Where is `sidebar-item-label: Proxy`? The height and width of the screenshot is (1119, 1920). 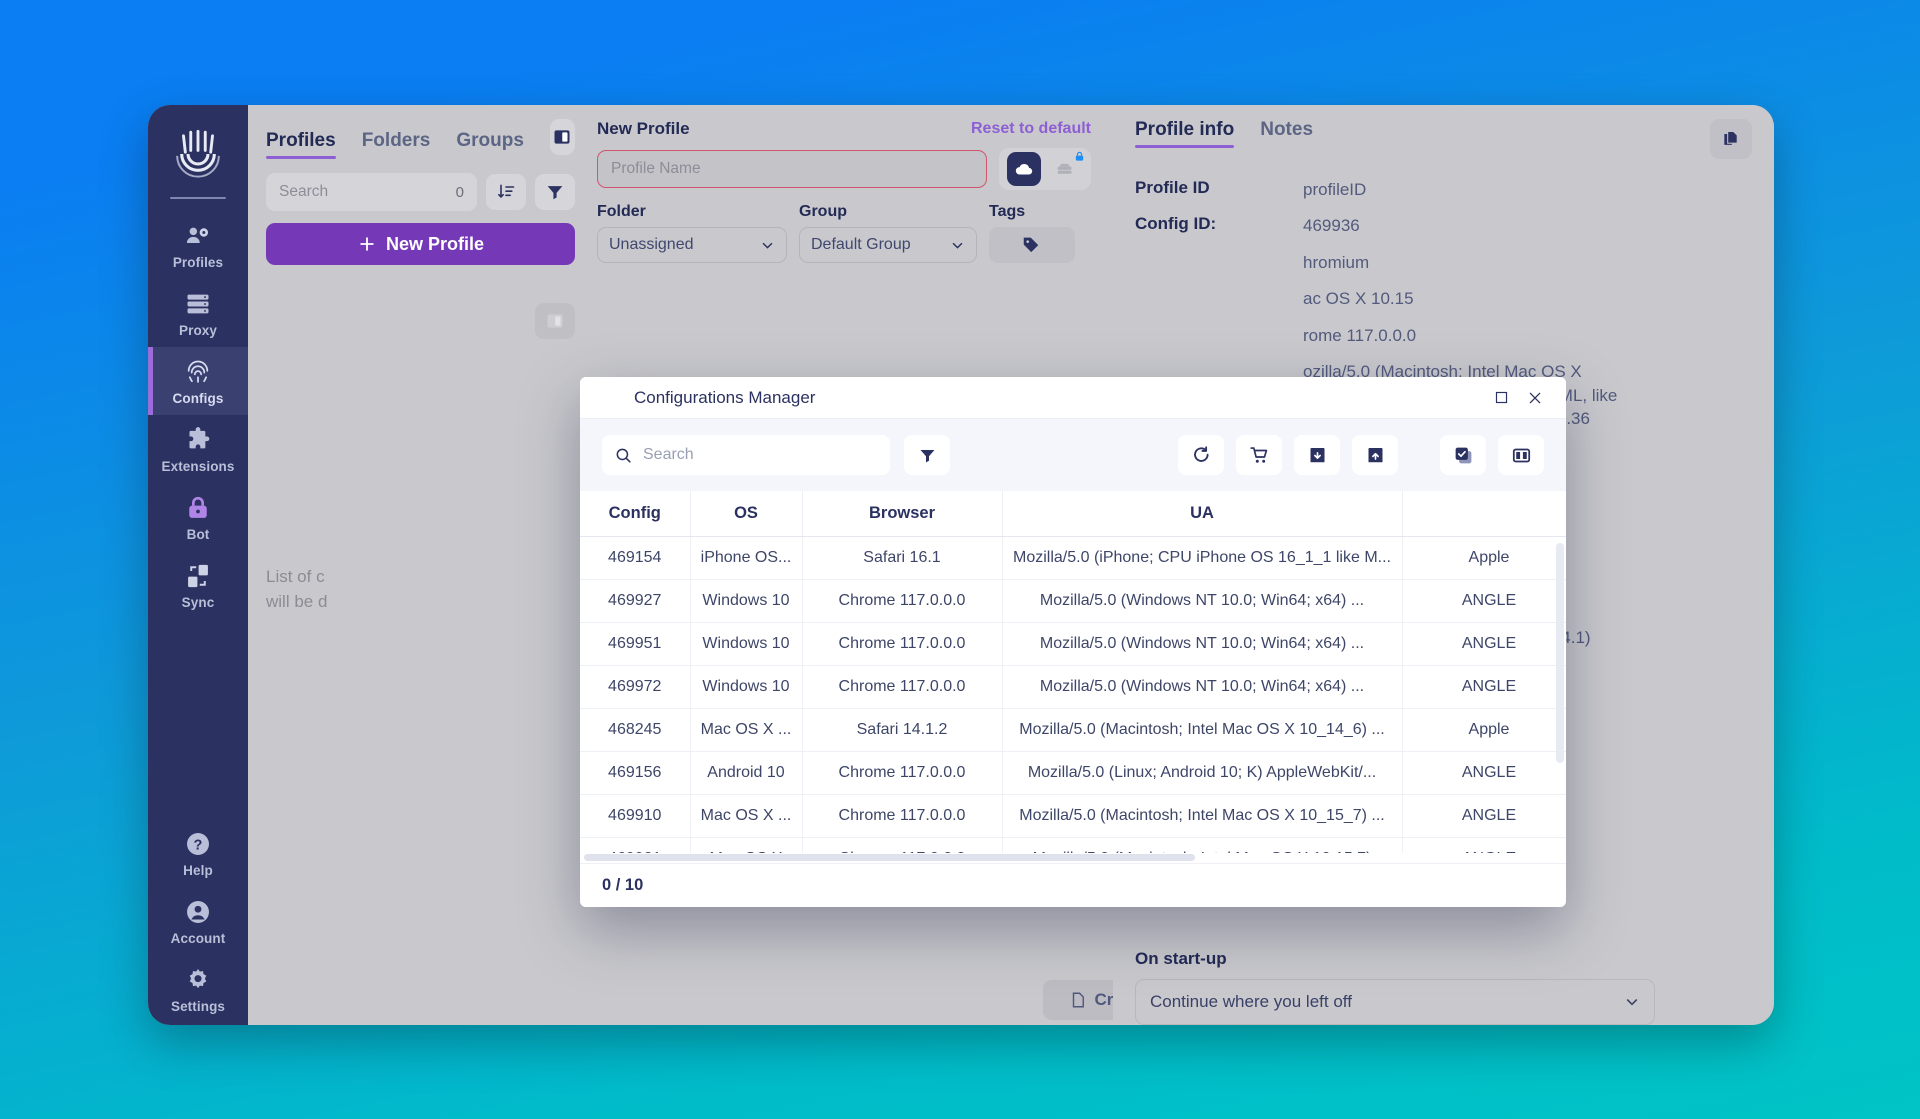 sidebar-item-label: Proxy is located at coordinates (198, 330).